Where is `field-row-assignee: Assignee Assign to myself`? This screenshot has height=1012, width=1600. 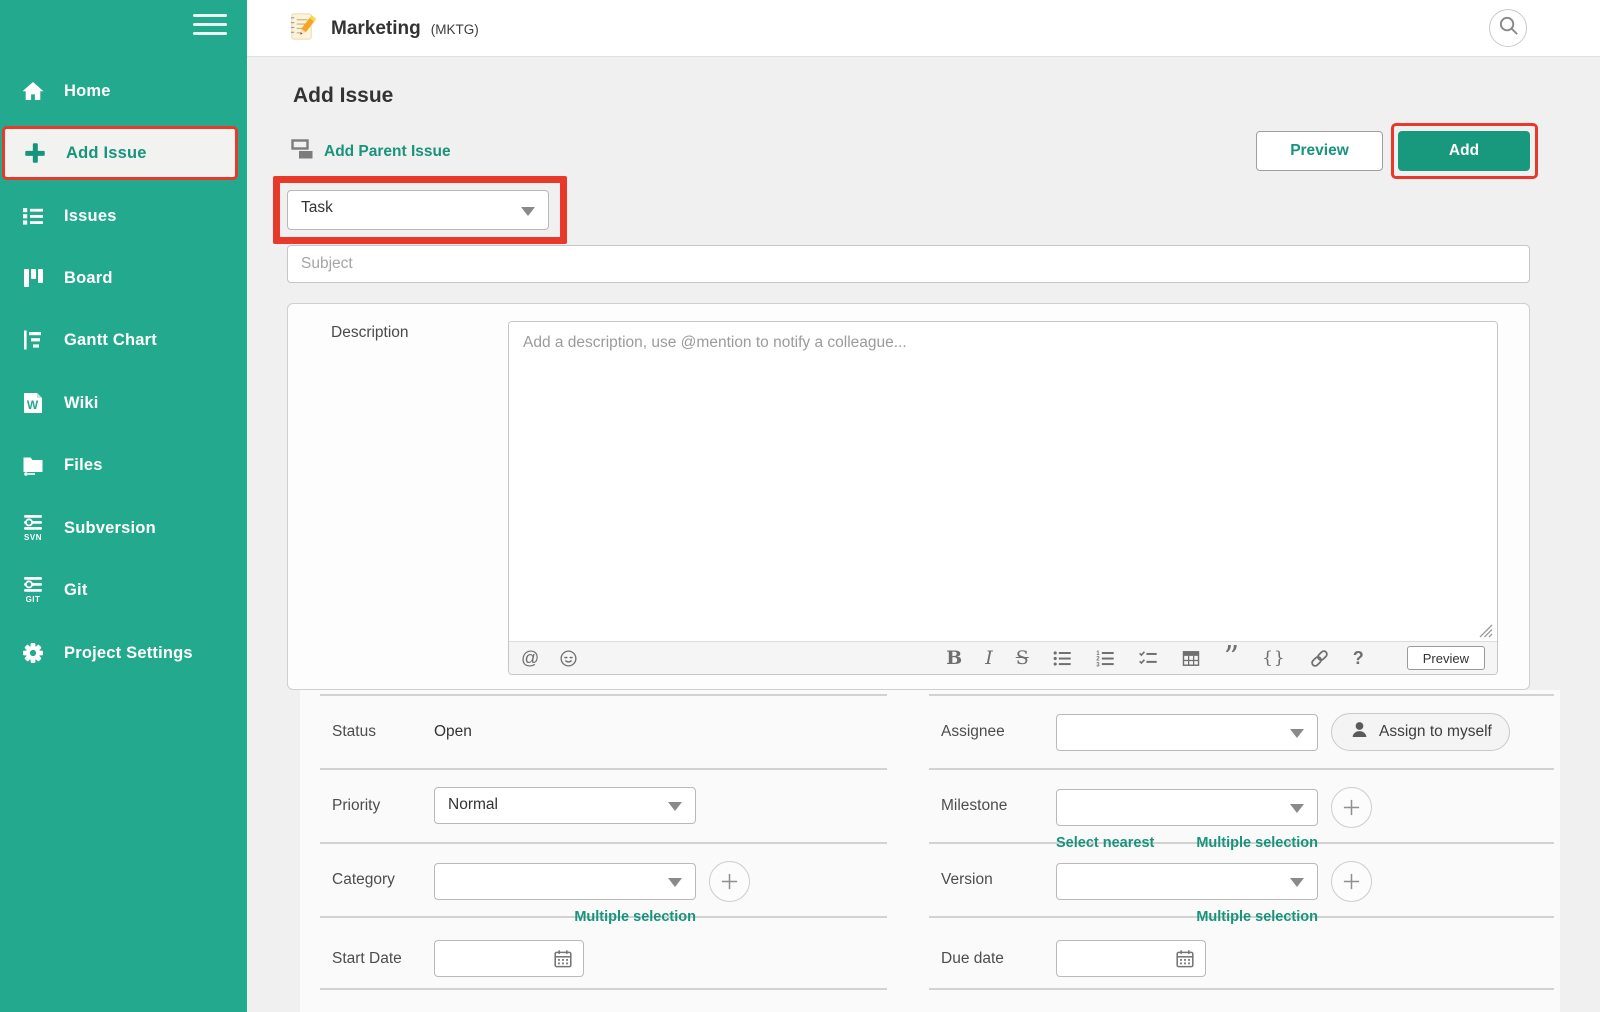
field-row-assignee: Assignee Assign to myself is located at coordinates (1241, 731).